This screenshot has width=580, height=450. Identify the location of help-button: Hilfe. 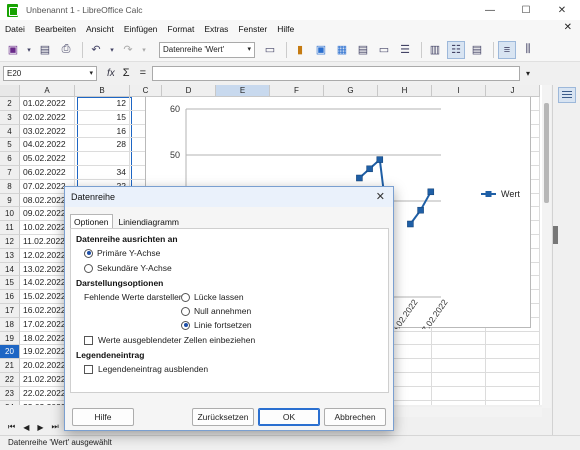
(103, 417).